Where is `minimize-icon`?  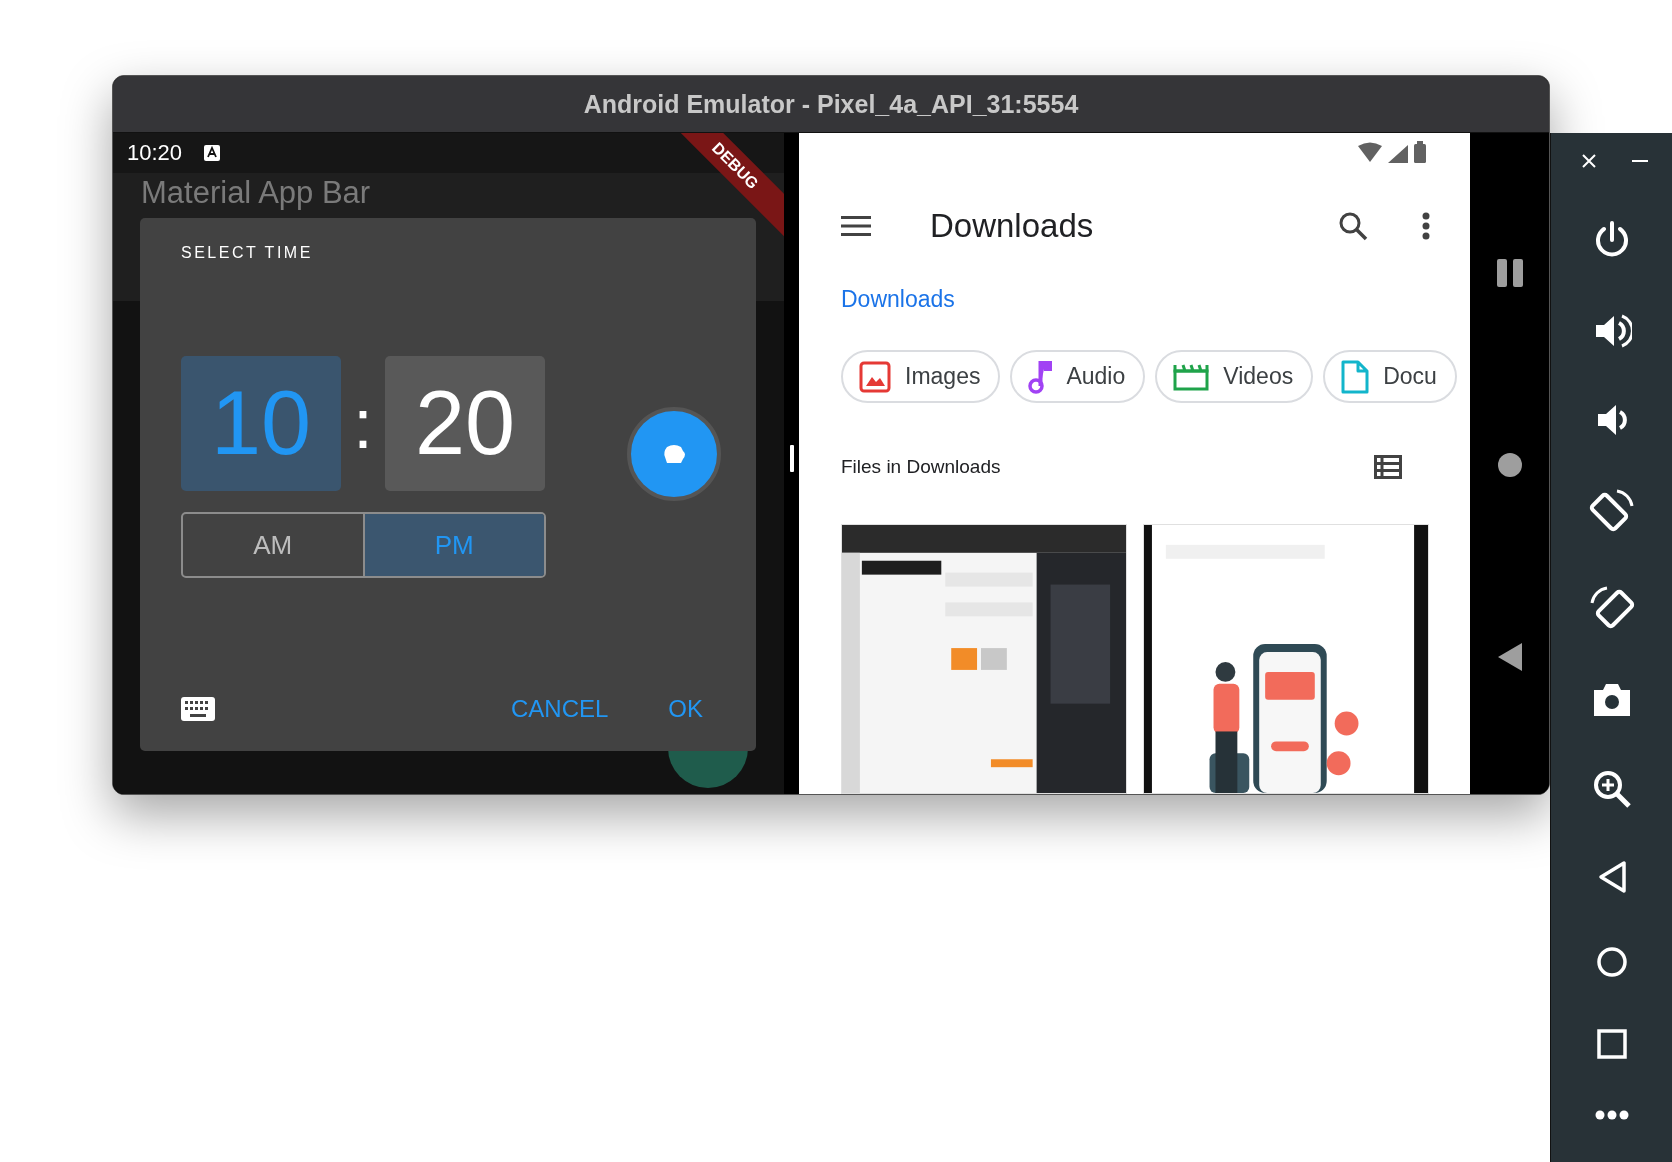
minimize-icon is located at coordinates (1640, 161).